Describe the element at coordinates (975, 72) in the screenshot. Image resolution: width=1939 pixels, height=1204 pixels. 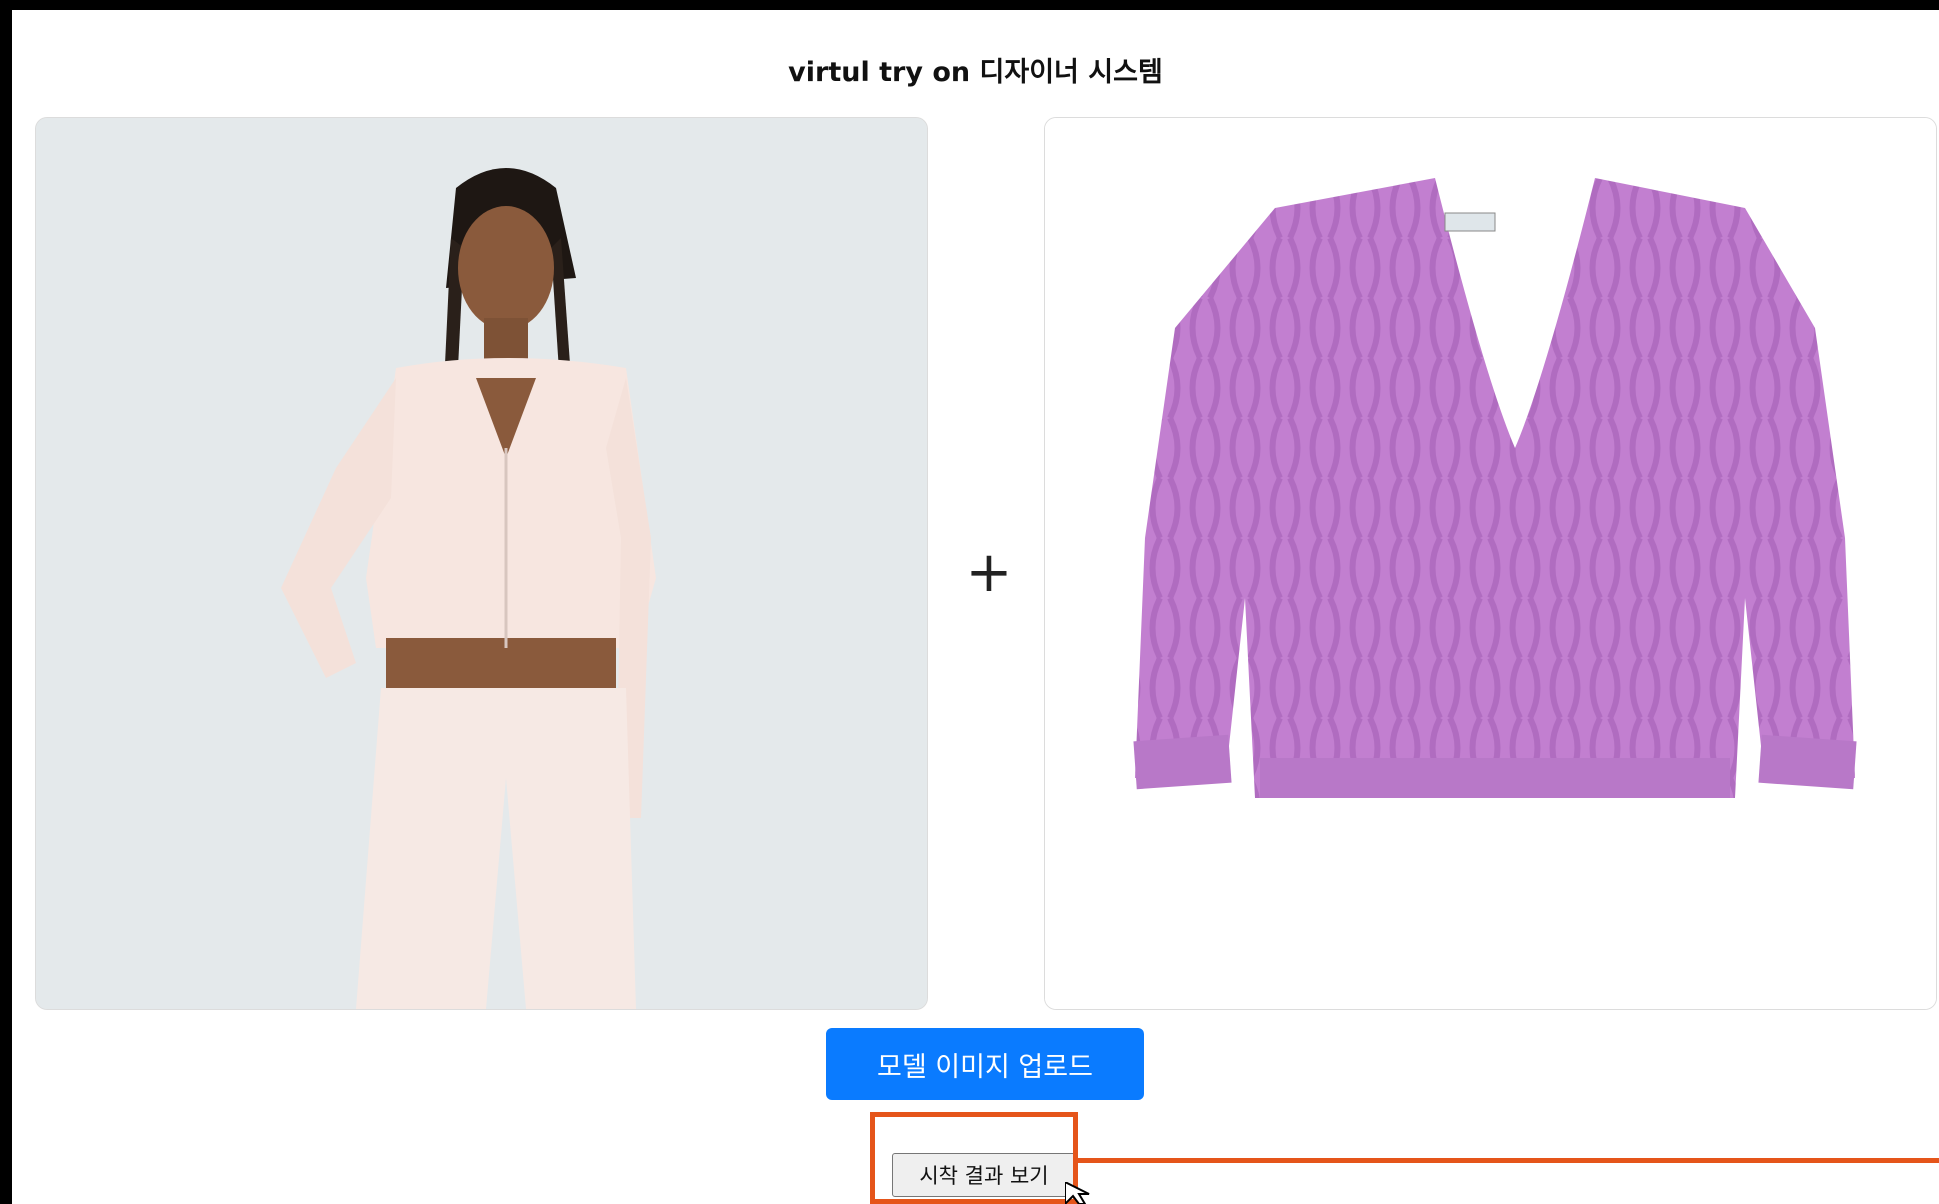
I see `page-title: virtul try on 디자이너 시스템` at that location.